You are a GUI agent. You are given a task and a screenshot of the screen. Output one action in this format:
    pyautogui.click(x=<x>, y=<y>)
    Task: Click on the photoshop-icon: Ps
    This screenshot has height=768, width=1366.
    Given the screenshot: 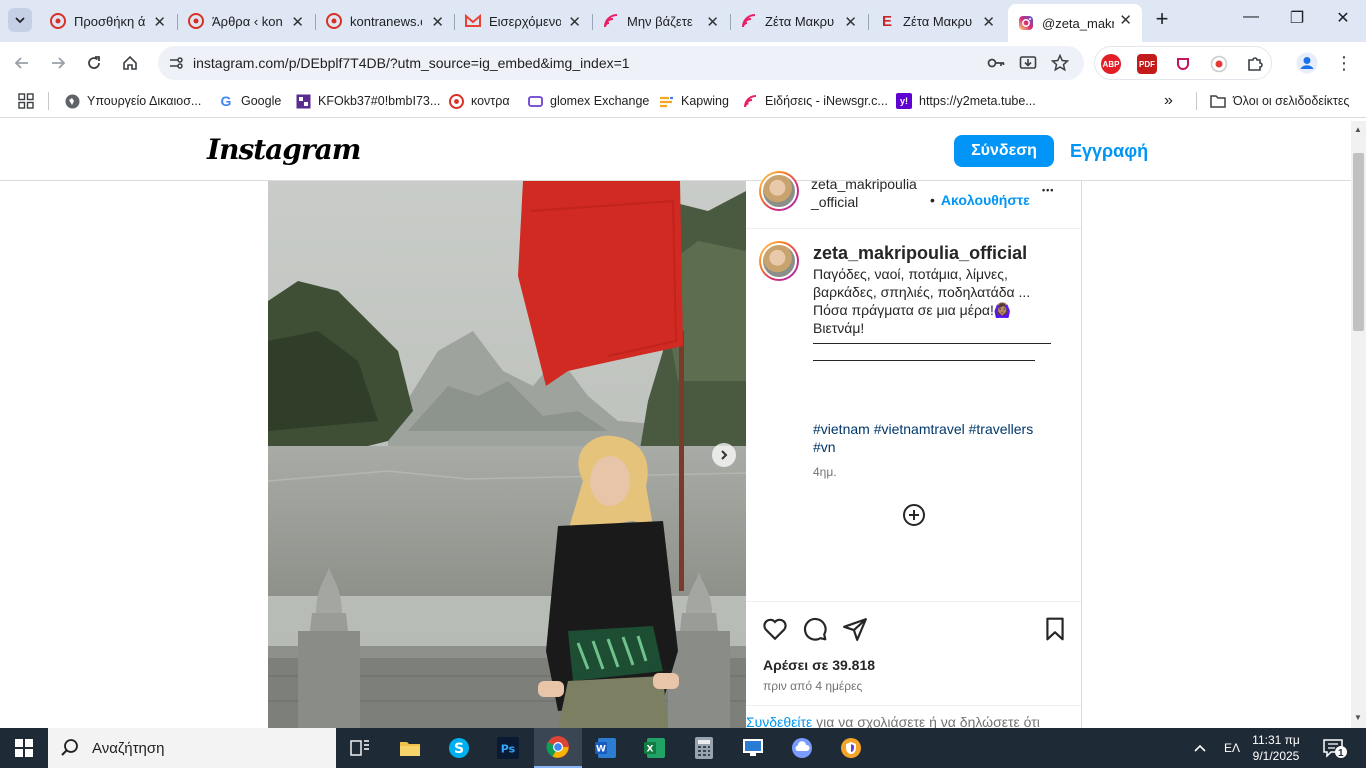 What is the action you would take?
    pyautogui.click(x=508, y=748)
    